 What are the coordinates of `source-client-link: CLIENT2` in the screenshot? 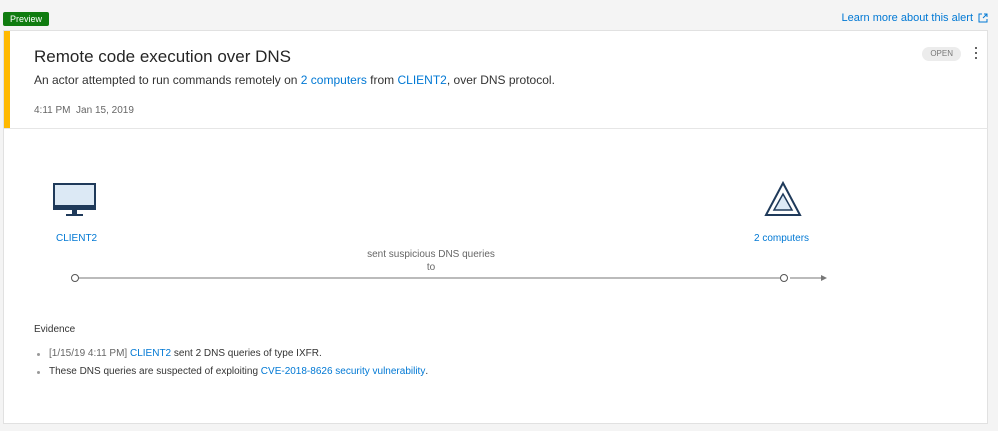 It's located at (422, 80).